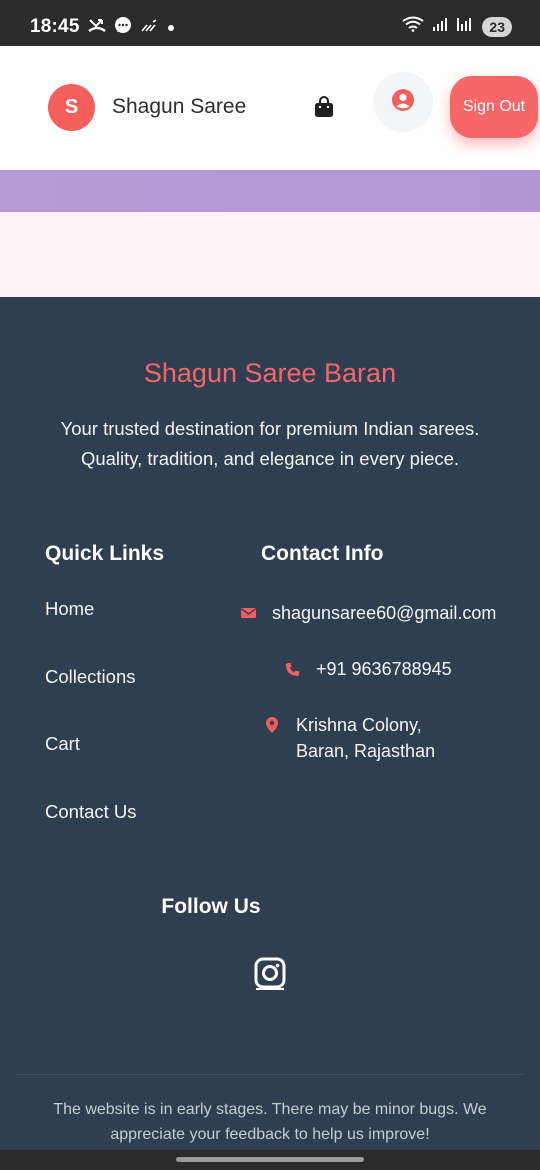 This screenshot has height=1170, width=540. I want to click on site-header: S Shagun Saree Sign Out, so click(270, 108).